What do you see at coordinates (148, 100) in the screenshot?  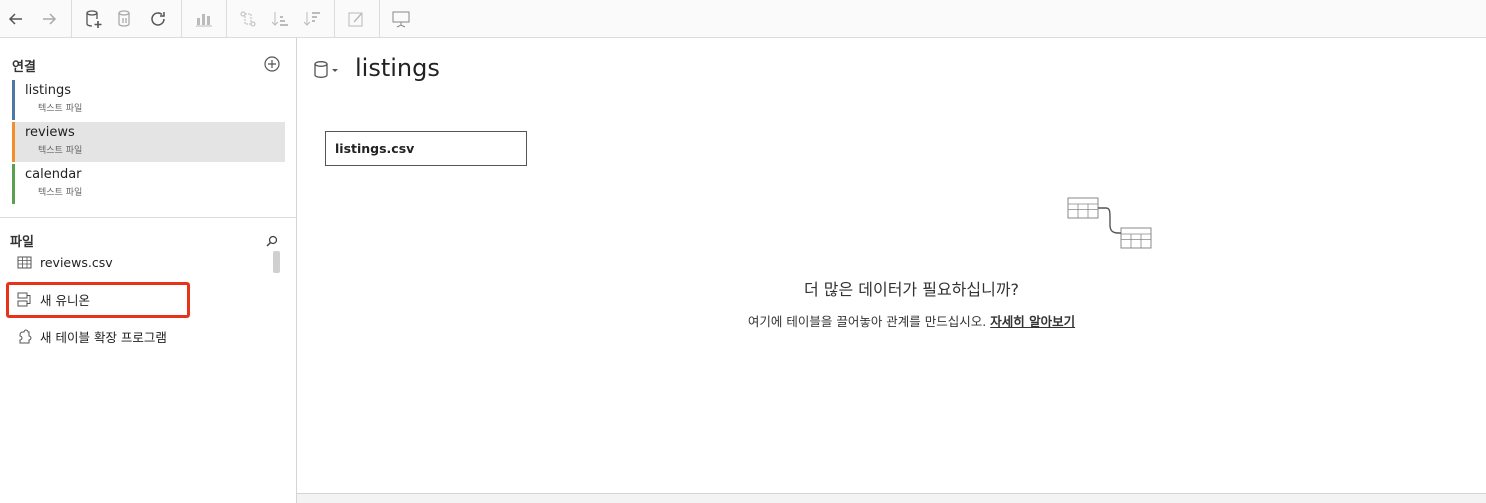 I see `connection-listings: listings 텍스트 파일` at bounding box center [148, 100].